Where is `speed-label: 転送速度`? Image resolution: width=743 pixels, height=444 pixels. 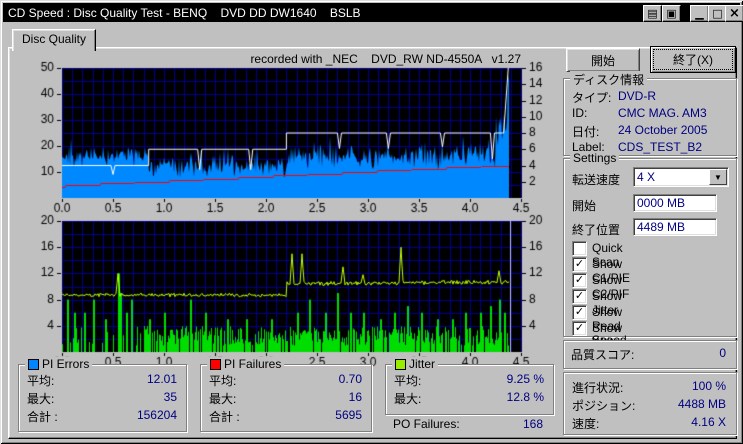
speed-label: 転送速度 is located at coordinates (596, 180).